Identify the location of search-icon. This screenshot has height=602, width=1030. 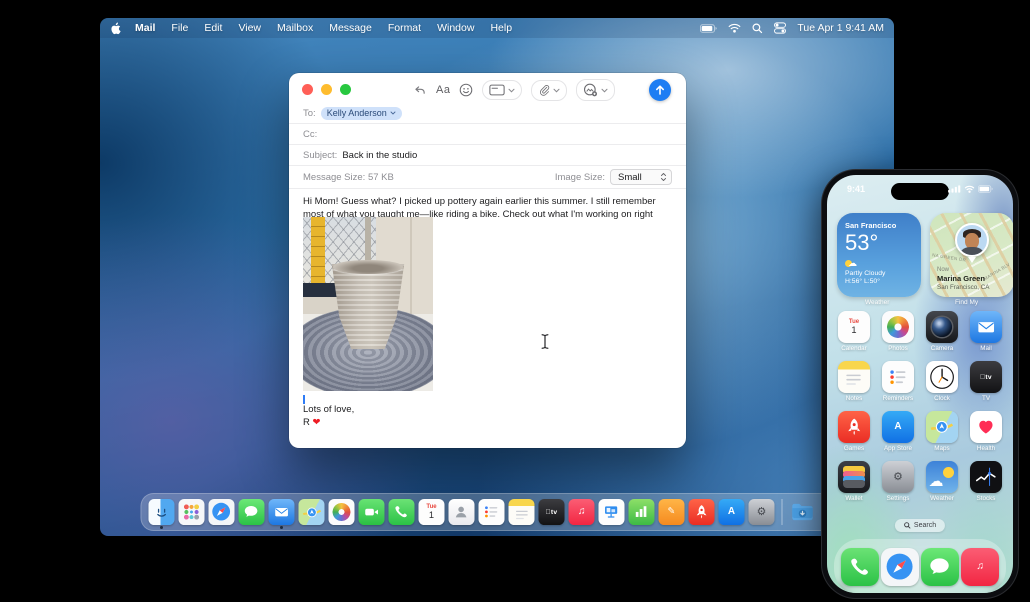
(757, 28).